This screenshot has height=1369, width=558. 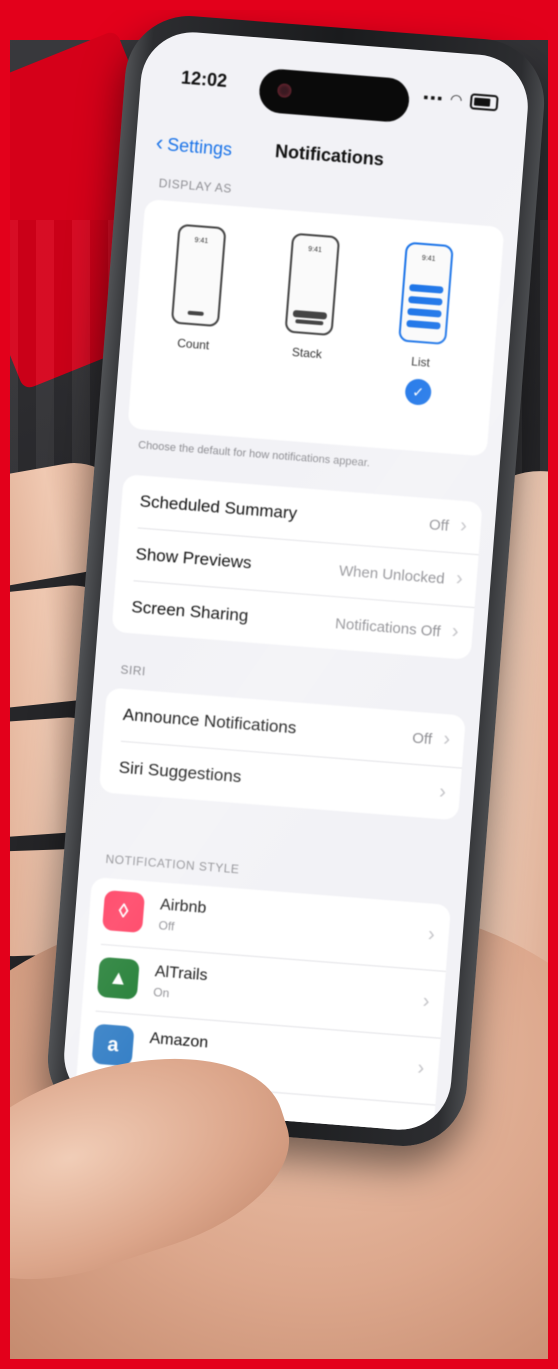 I want to click on battery-icon, so click(x=484, y=102).